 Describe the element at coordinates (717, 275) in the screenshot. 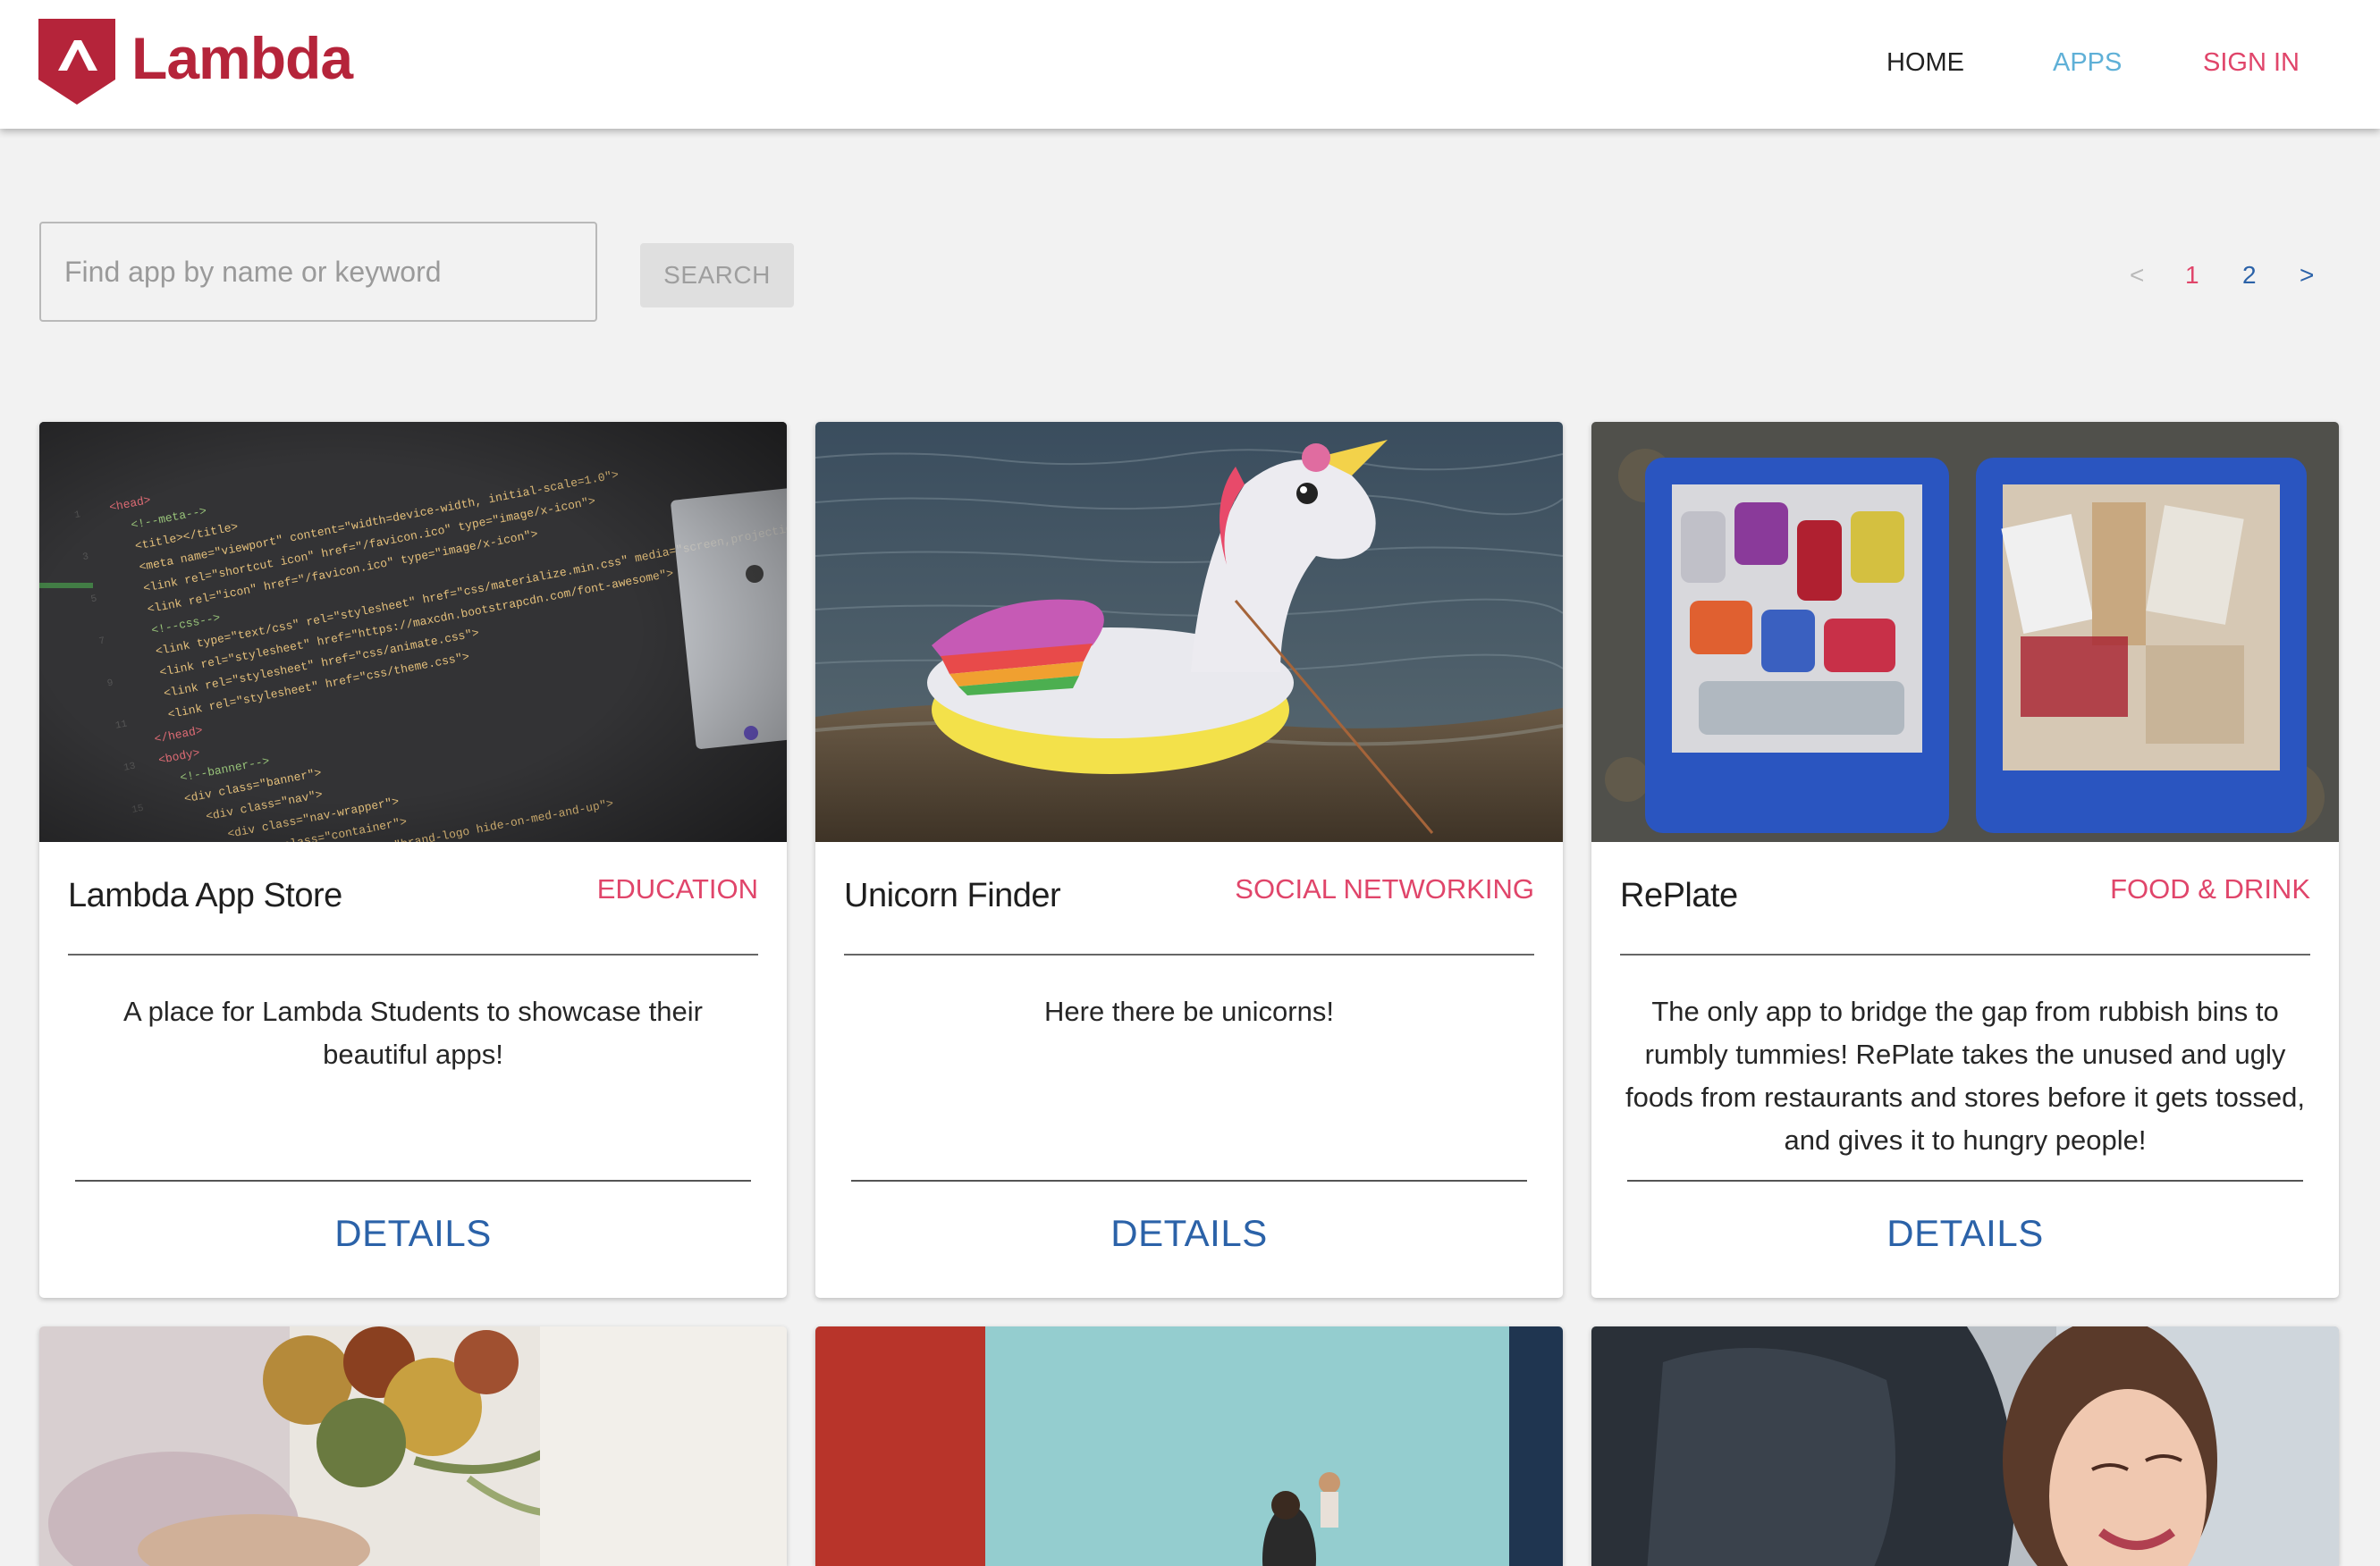

I see `search-button: SEARCH` at that location.